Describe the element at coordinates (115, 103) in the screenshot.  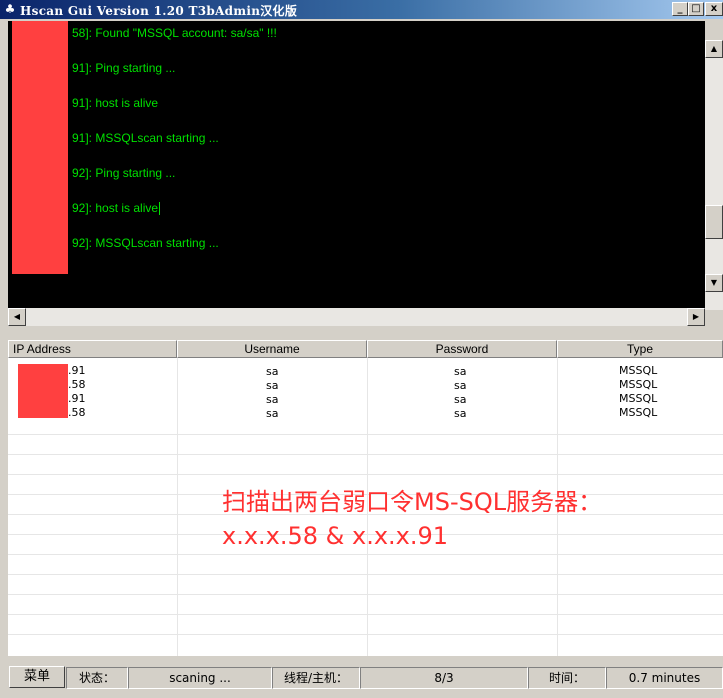
I see `log-line: 91]: host is alive` at that location.